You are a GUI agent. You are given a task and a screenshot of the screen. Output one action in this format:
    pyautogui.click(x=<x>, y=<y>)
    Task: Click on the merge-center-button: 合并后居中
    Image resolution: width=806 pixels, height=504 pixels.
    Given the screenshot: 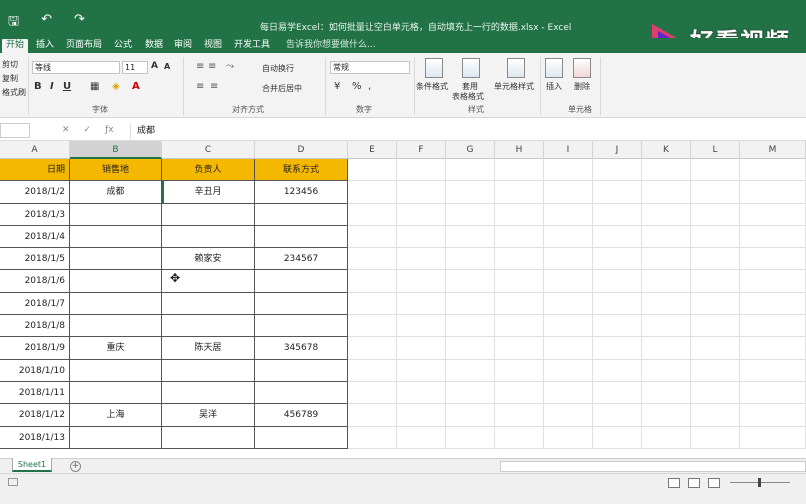 What is the action you would take?
    pyautogui.click(x=282, y=88)
    